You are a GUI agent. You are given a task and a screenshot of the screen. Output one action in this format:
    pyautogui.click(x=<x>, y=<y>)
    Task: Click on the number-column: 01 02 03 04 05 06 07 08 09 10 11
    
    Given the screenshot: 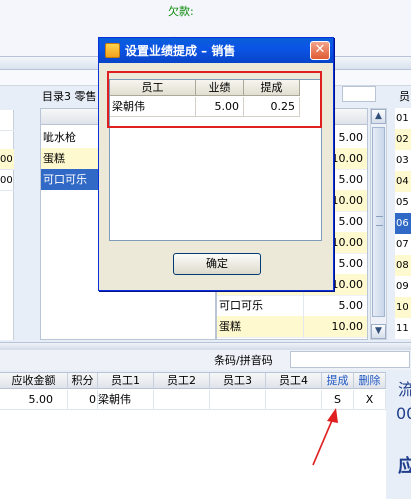 What is the action you would take?
    pyautogui.click(x=403, y=224)
    